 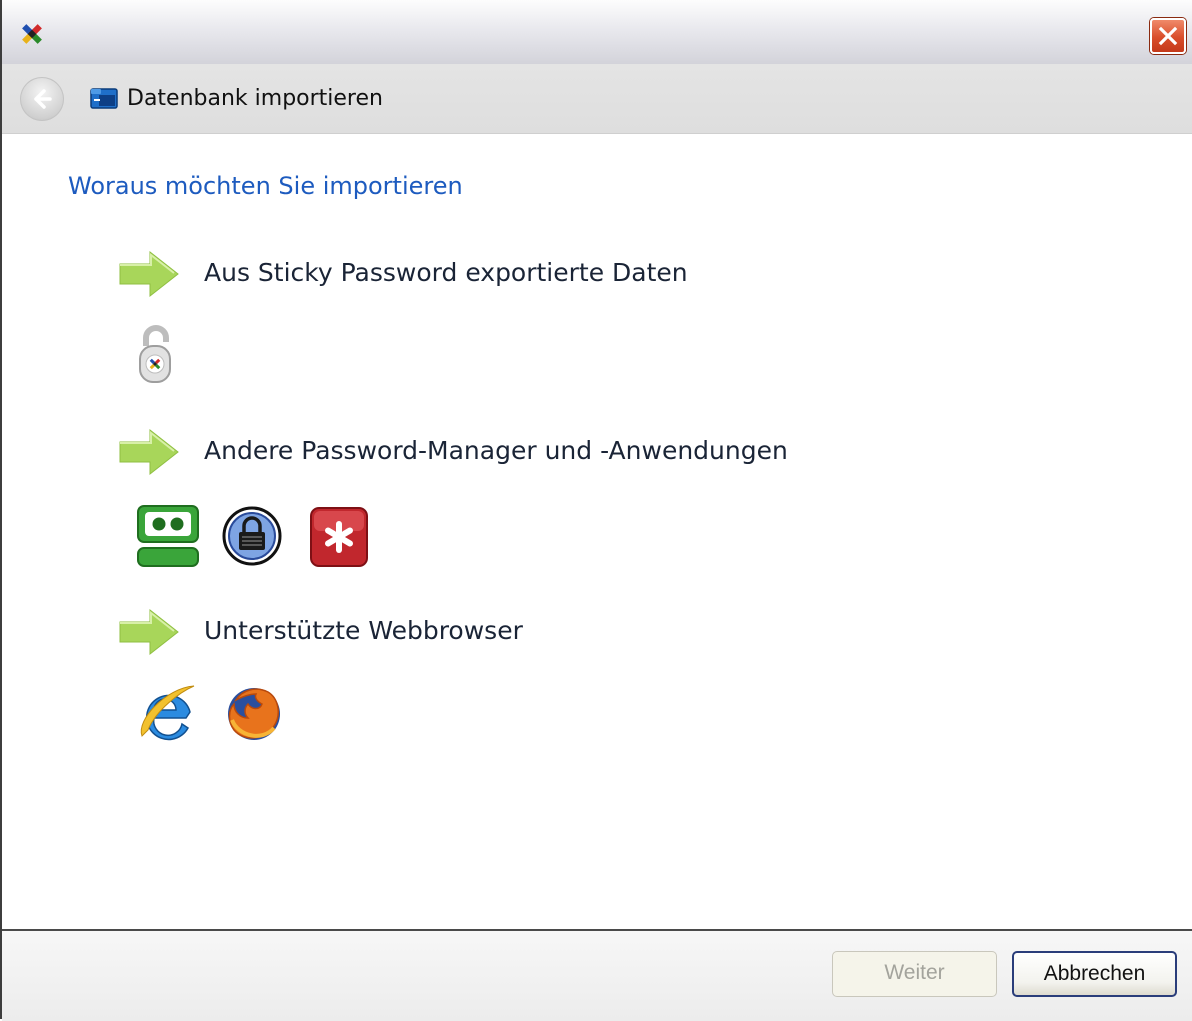 What do you see at coordinates (340, 536) in the screenshot?
I see `lastpass-icon` at bounding box center [340, 536].